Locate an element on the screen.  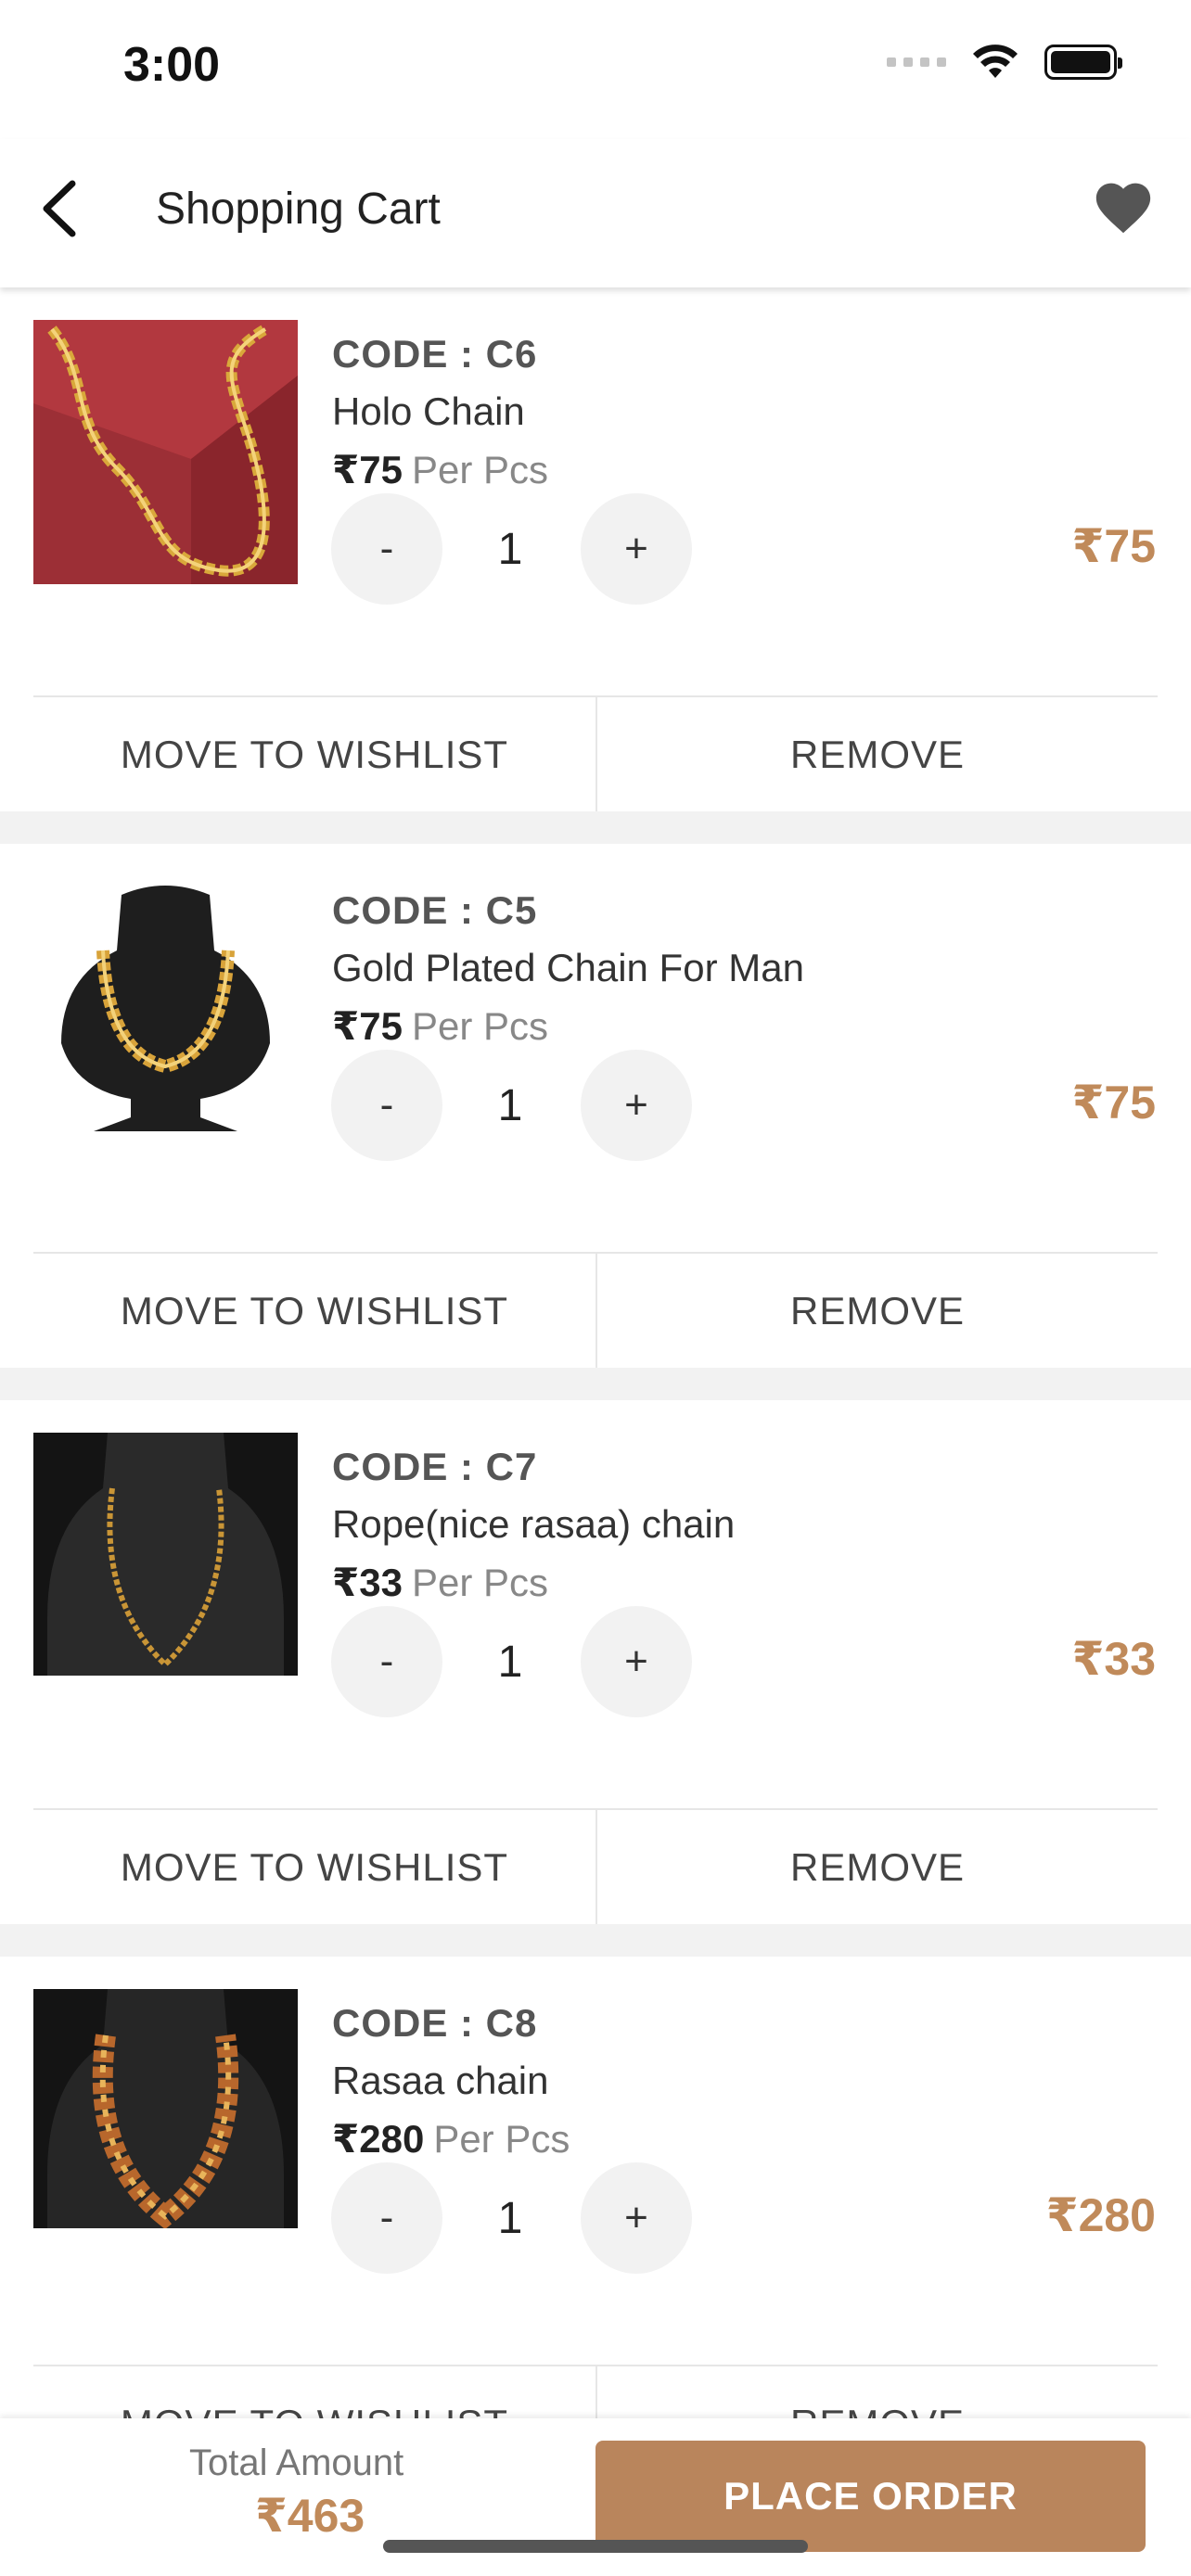
item-total-price: ₹280 is located at coordinates (1100, 2215).